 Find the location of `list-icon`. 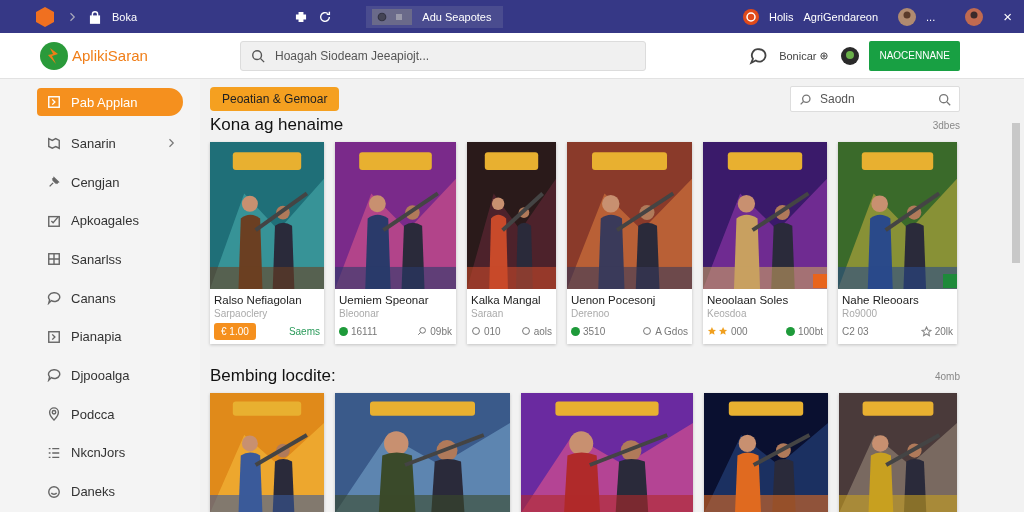

list-icon is located at coordinates (54, 452).